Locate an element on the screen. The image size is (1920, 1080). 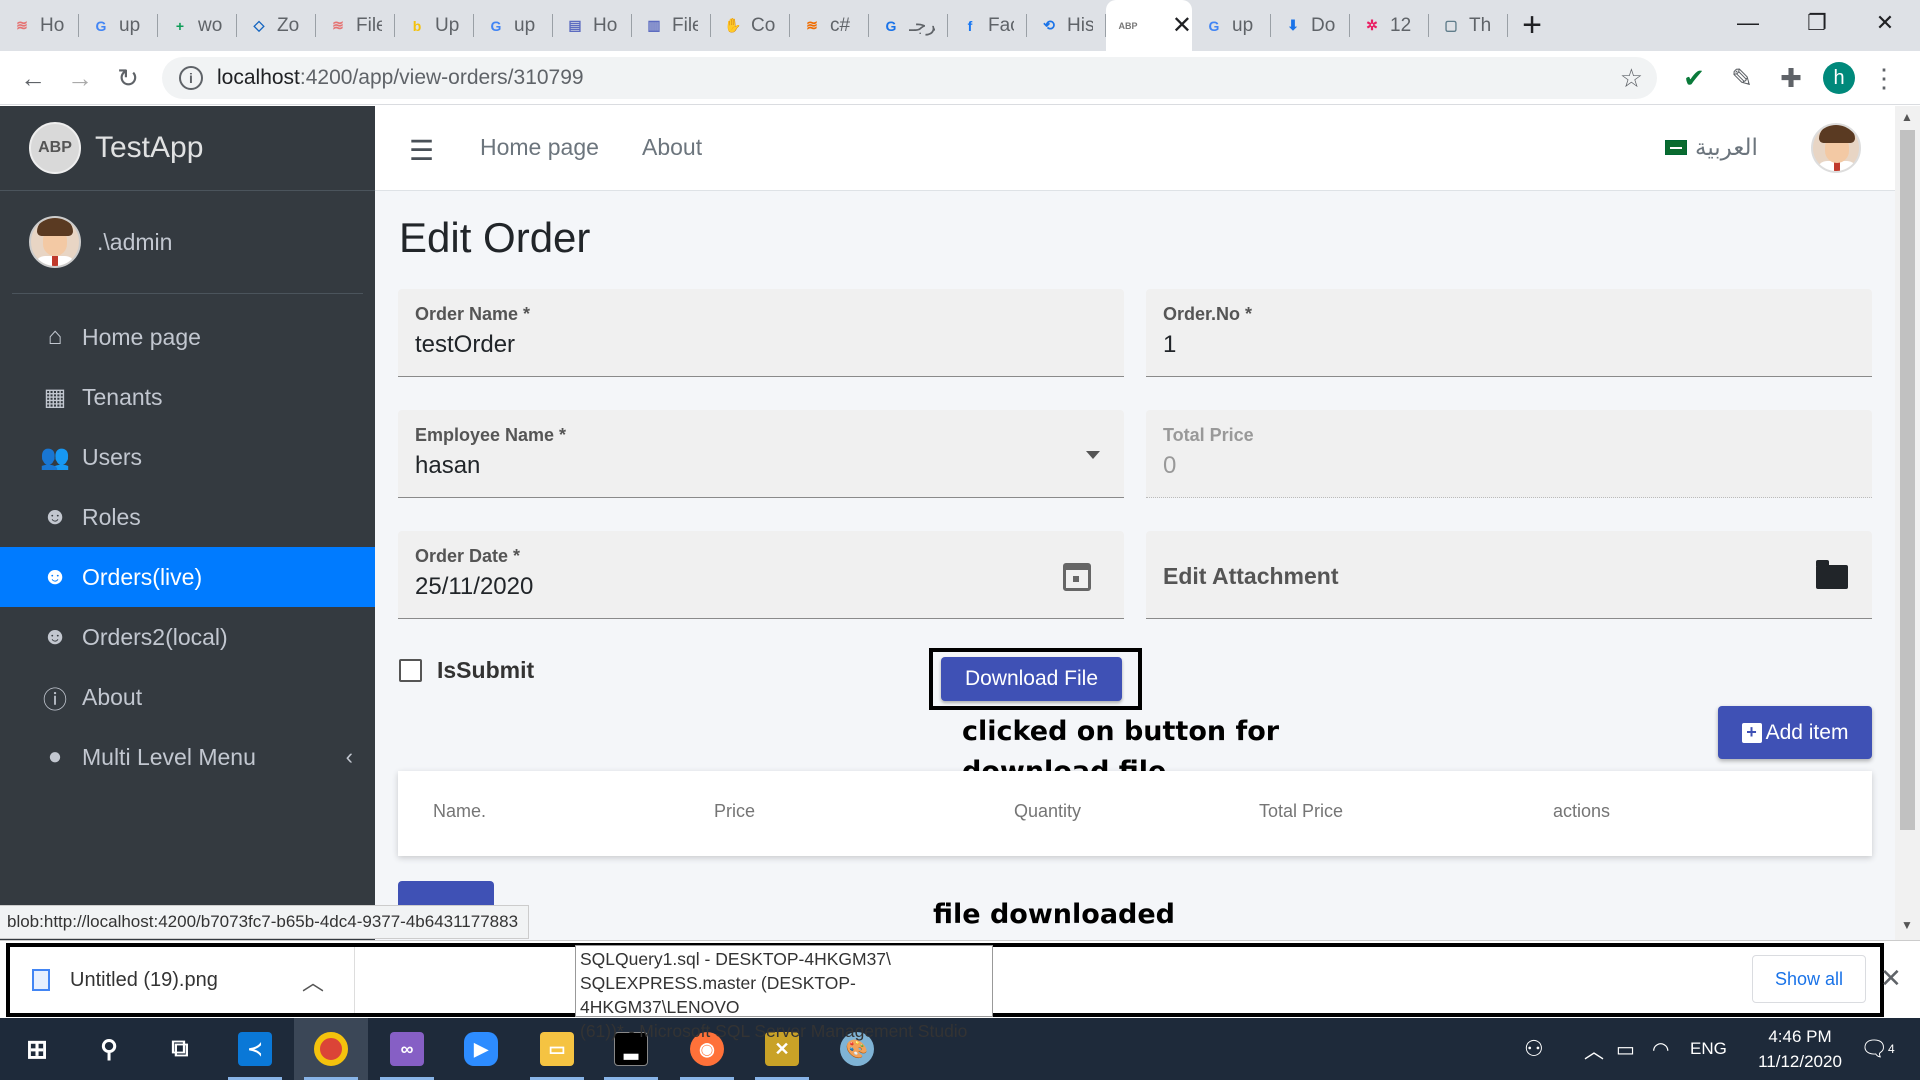
employee-select: Employee Name * hasan is located at coordinates (761, 454).